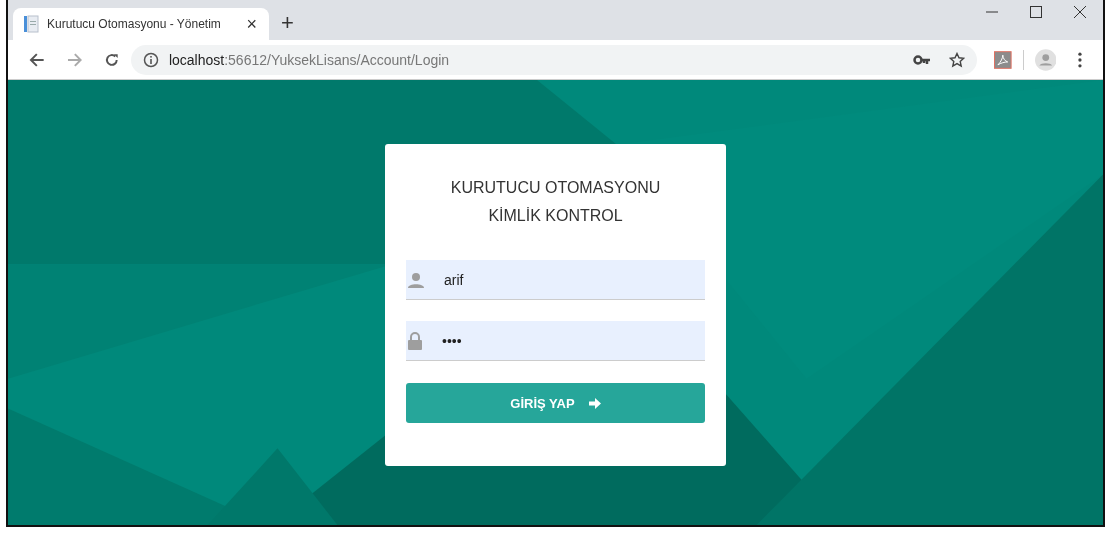  I want to click on user-icon, so click(416, 279).